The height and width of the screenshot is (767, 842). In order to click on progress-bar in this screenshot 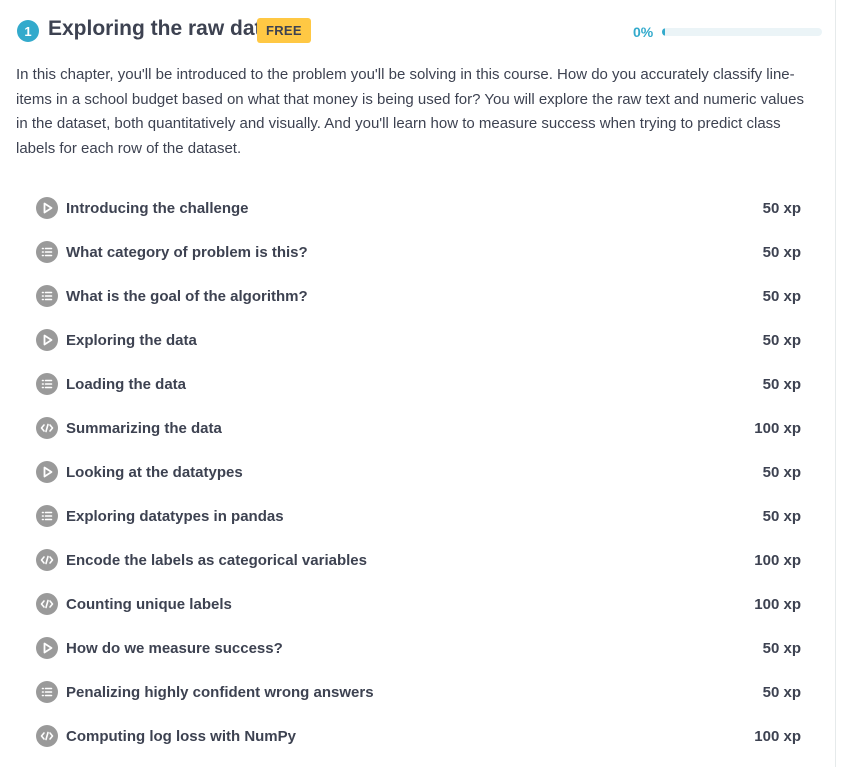, I will do `click(742, 32)`.